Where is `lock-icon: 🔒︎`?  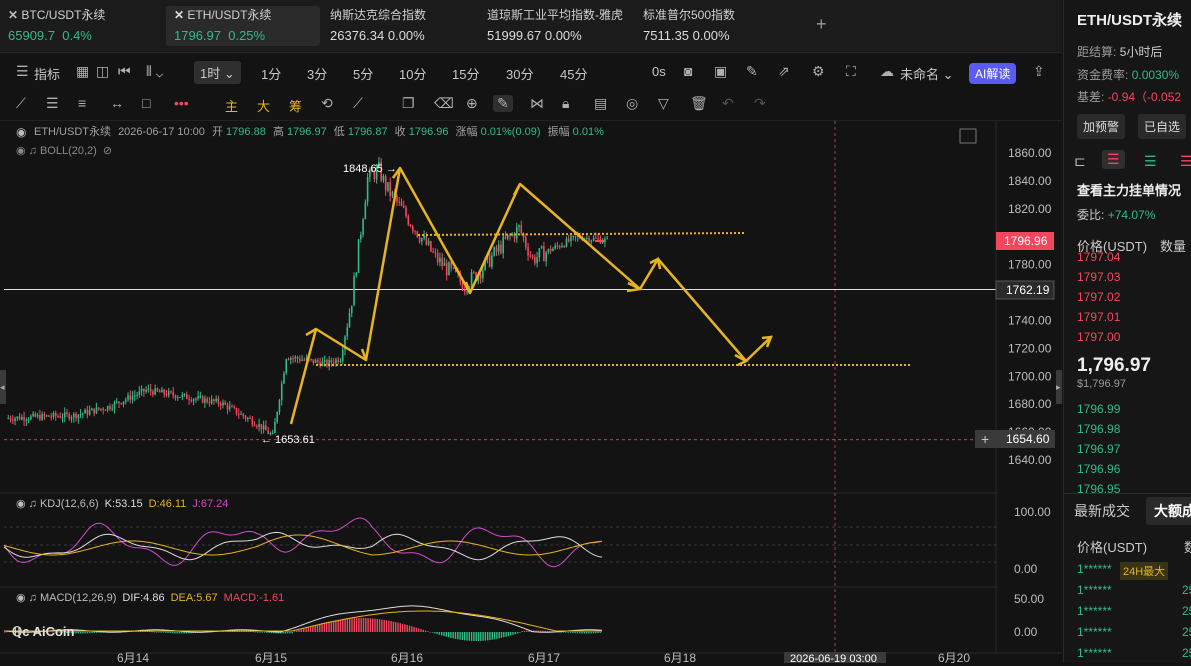
lock-icon: 🔒︎ is located at coordinates (565, 103).